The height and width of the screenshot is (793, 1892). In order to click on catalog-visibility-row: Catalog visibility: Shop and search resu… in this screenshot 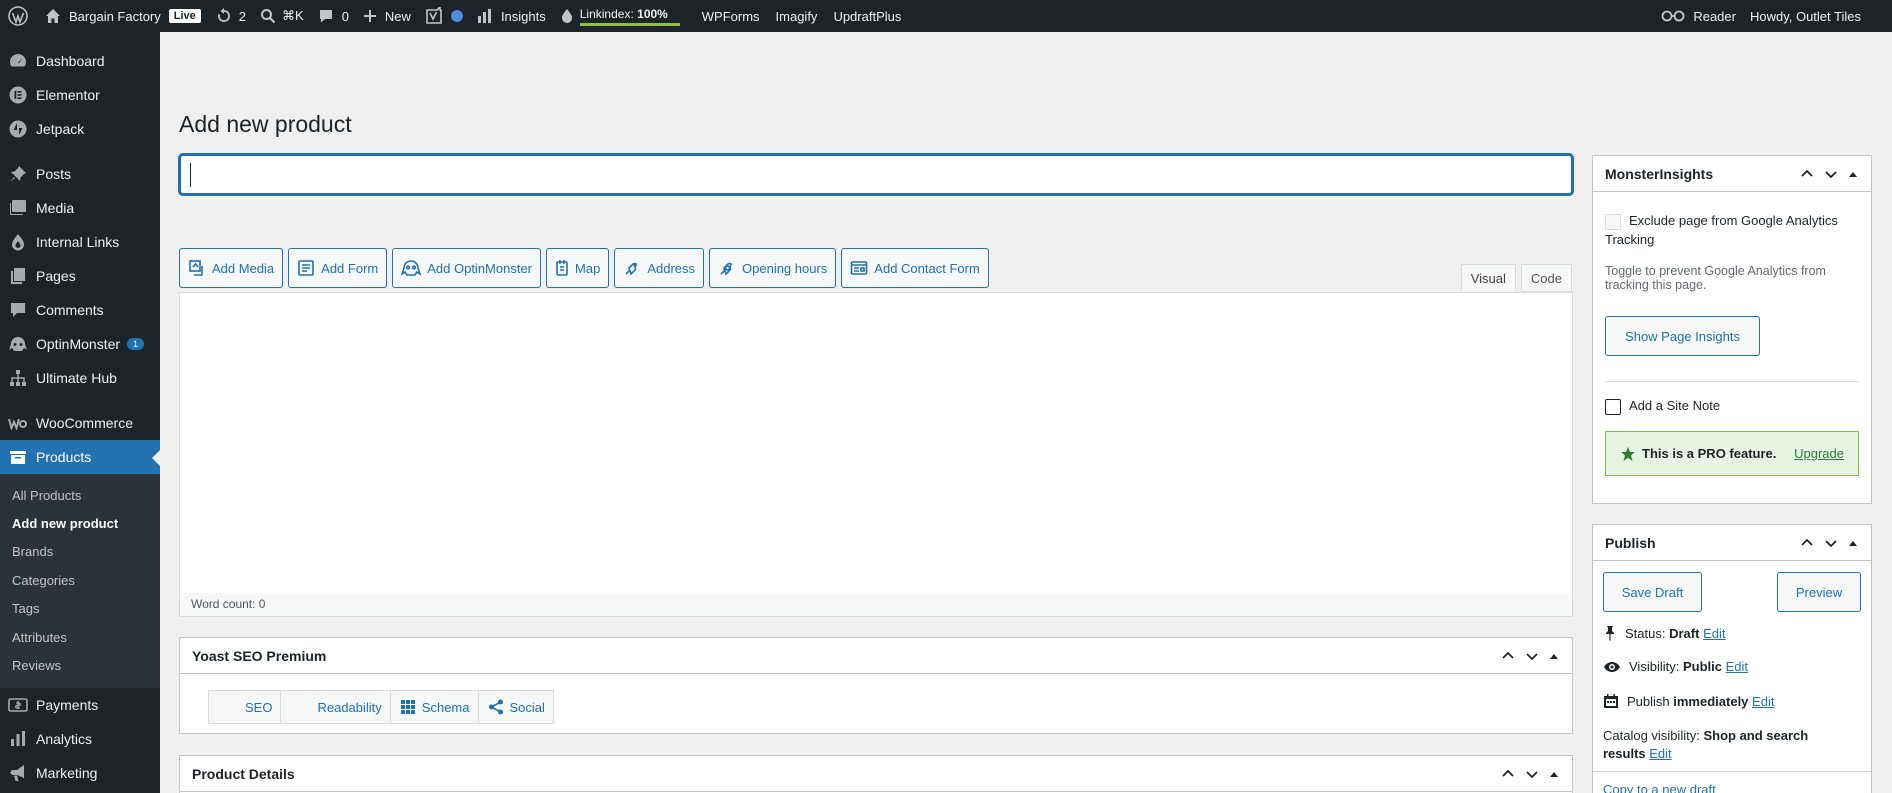, I will do `click(1728, 745)`.